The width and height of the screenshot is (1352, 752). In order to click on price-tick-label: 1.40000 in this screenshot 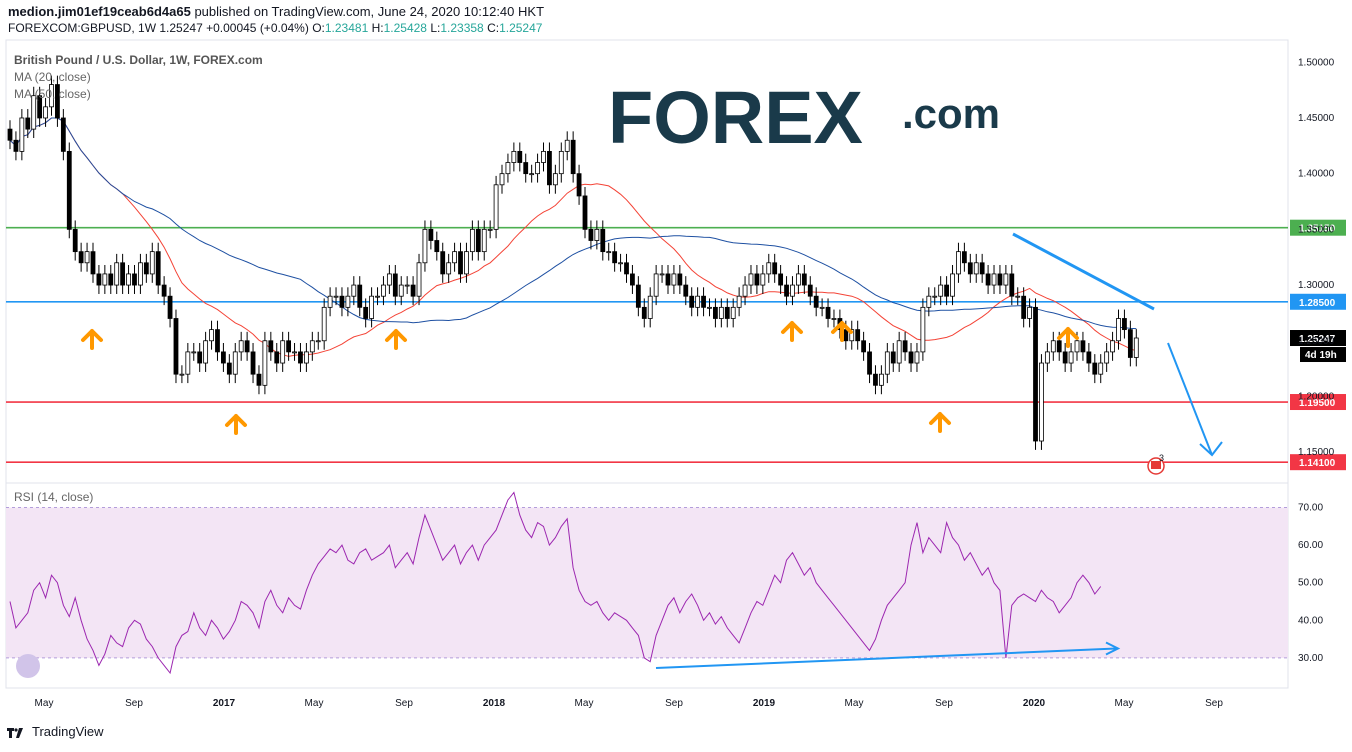, I will do `click(1316, 174)`.